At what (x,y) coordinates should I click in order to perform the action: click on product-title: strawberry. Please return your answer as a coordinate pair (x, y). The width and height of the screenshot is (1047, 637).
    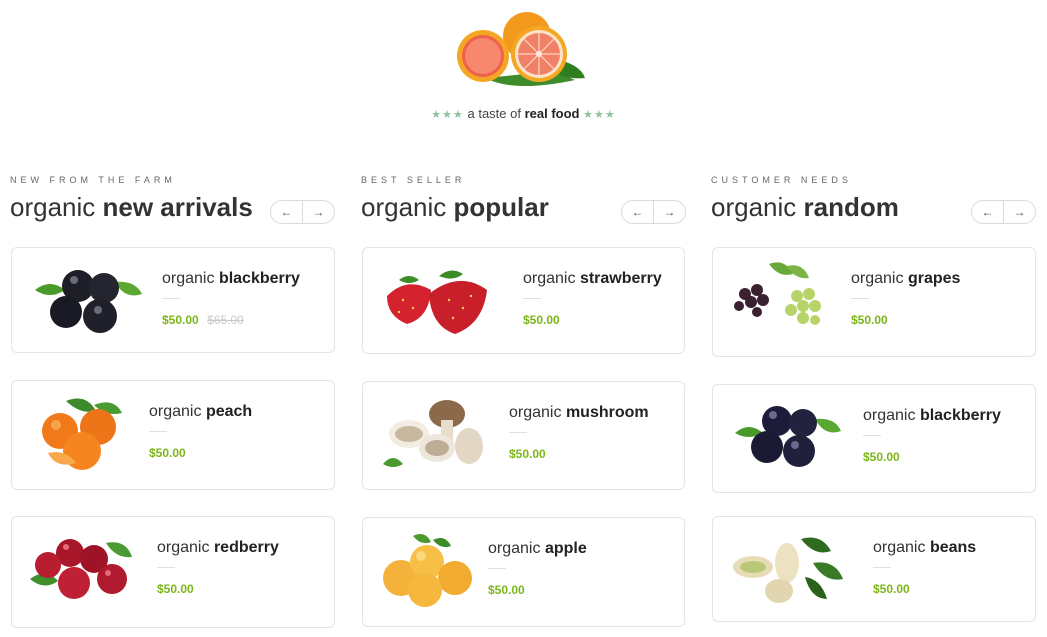
    Looking at the image, I should click on (620, 278).